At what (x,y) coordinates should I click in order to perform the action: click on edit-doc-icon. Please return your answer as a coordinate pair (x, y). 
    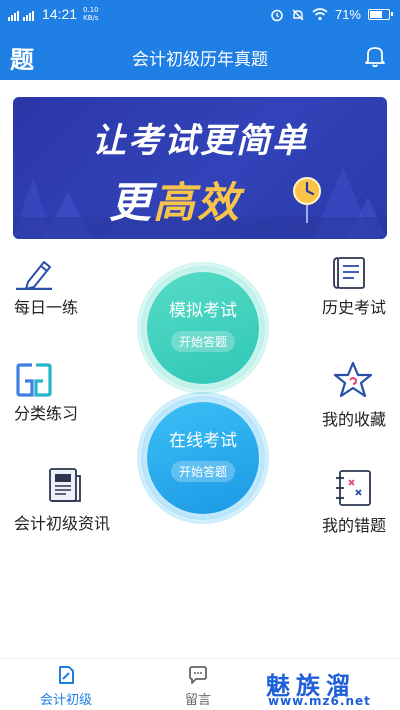
    Looking at the image, I should click on (66, 675).